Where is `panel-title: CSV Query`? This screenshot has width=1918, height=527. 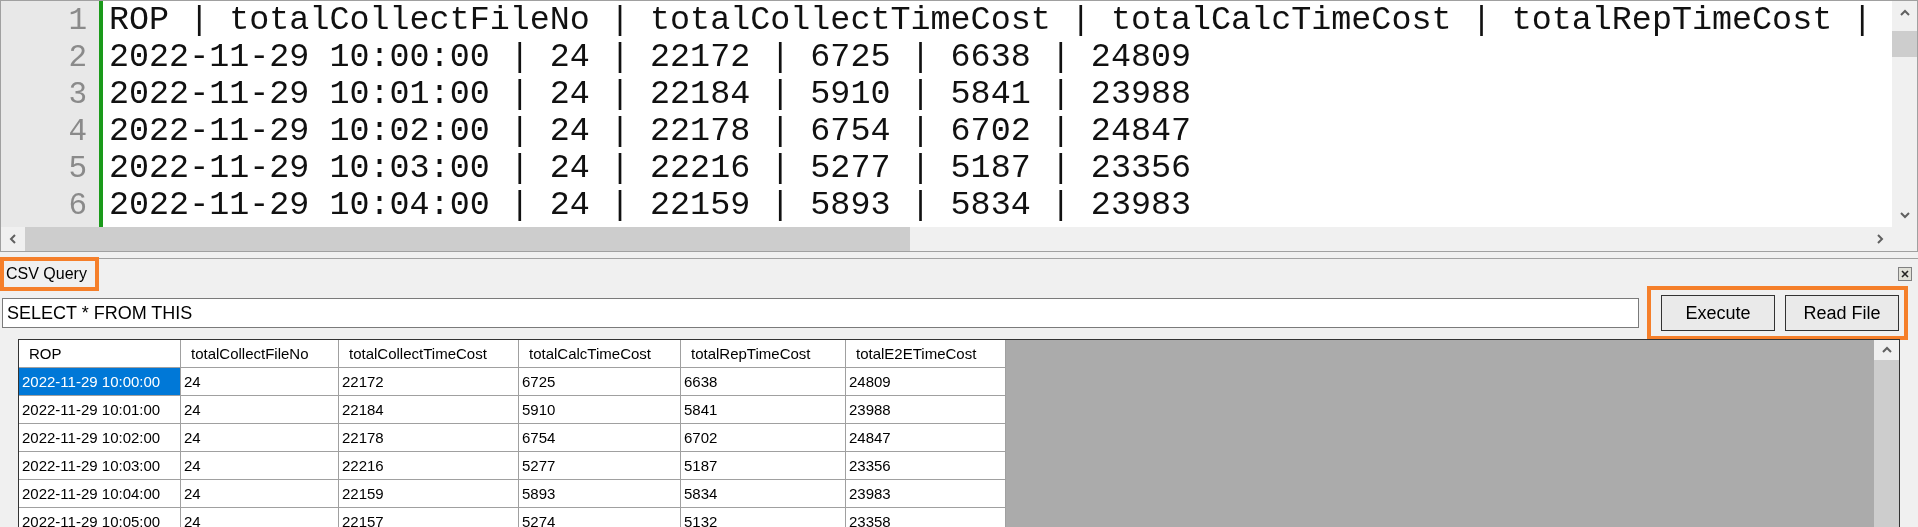 panel-title: CSV Query is located at coordinates (49, 274).